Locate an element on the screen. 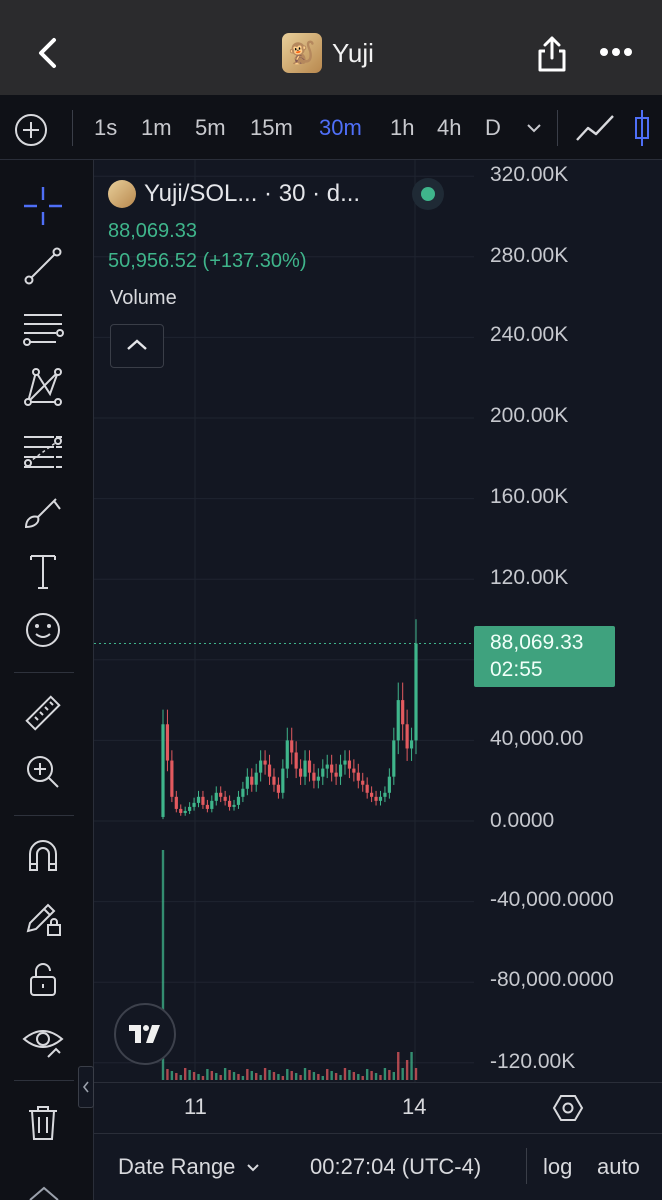 This screenshot has width=662, height=1200. price-axis-label: 320.00K is located at coordinates (529, 174).